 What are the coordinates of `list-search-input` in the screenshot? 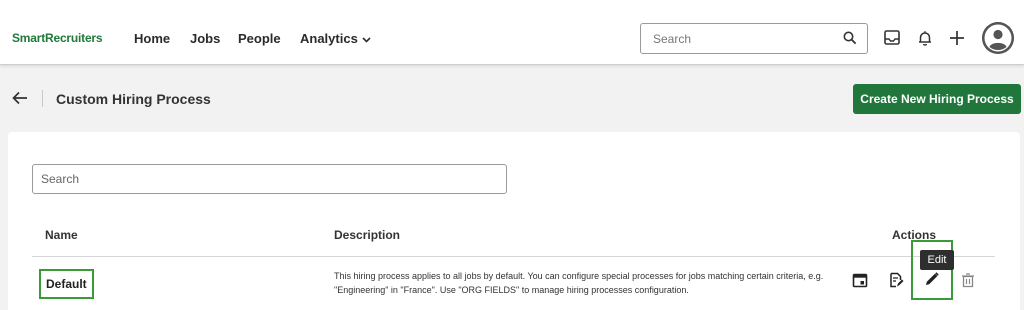 It's located at (269, 179).